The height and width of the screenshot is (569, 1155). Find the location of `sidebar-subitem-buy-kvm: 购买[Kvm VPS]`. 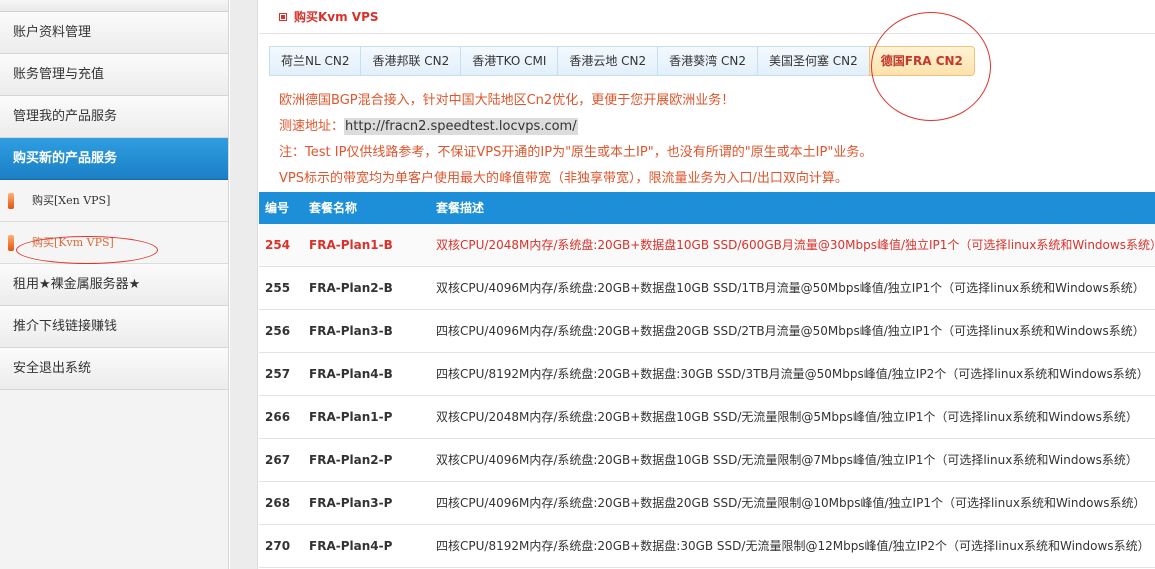

sidebar-subitem-buy-kvm: 购买[Kvm VPS] is located at coordinates (114, 243).